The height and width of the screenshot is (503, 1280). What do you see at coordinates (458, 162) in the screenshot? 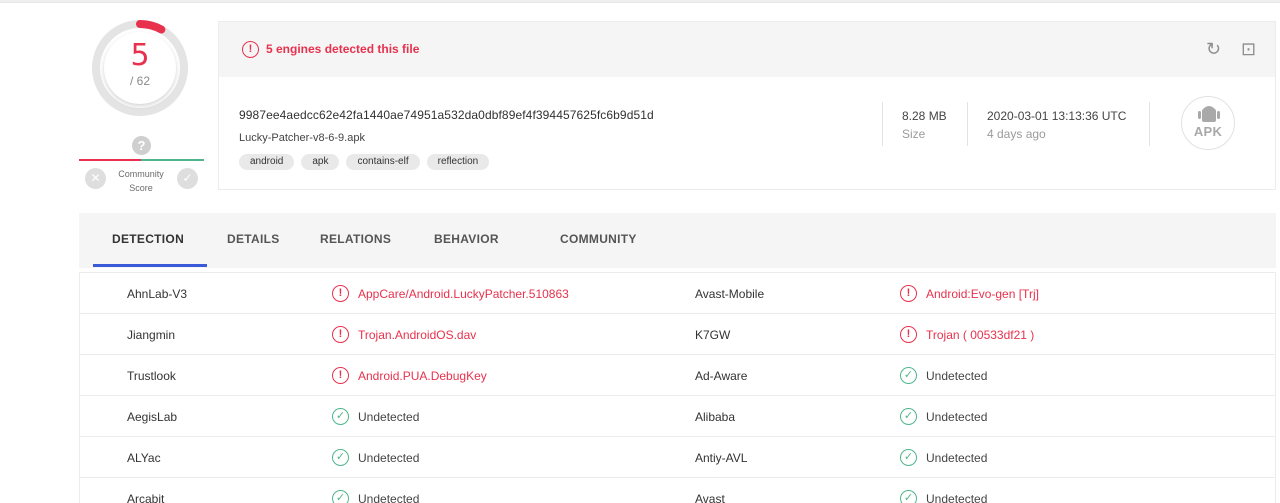
I see `tag-reflection: reflection` at bounding box center [458, 162].